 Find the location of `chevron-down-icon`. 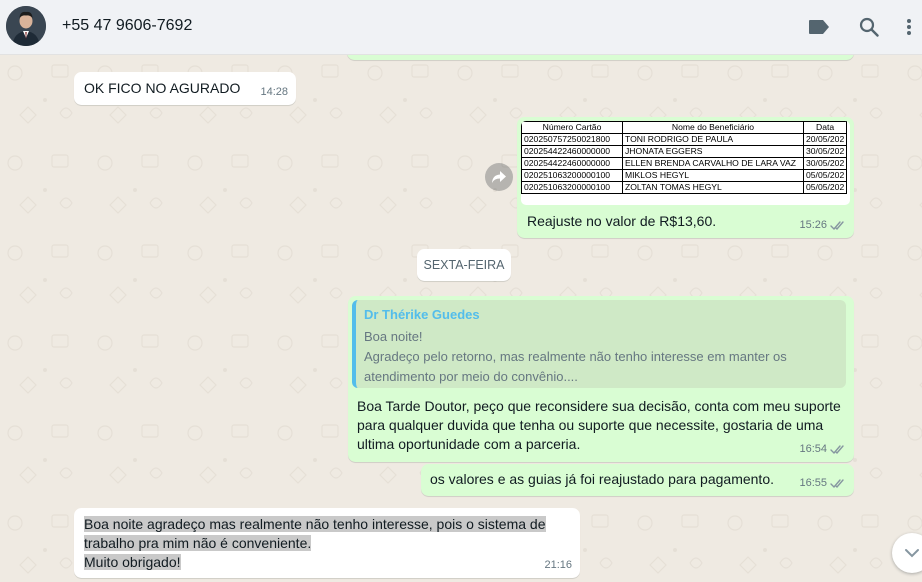

chevron-down-icon is located at coordinates (912, 553).